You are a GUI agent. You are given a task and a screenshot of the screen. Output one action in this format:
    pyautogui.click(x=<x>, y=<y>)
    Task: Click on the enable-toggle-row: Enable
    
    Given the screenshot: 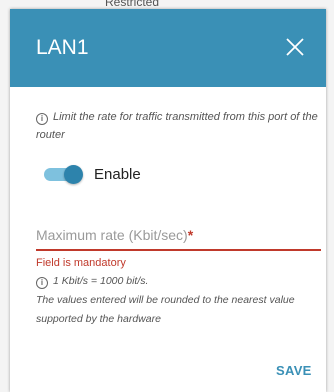 What is the action you would take?
    pyautogui.click(x=92, y=174)
    